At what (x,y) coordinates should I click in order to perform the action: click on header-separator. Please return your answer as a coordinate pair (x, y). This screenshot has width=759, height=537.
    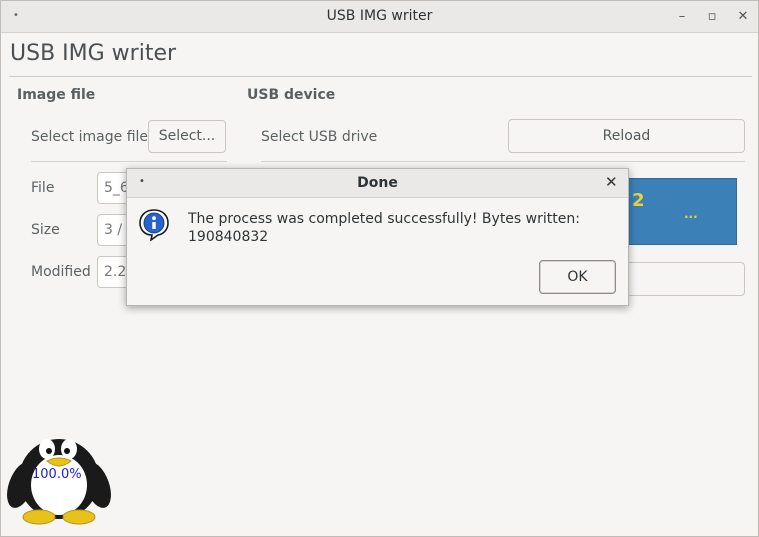
    Looking at the image, I should click on (380, 76).